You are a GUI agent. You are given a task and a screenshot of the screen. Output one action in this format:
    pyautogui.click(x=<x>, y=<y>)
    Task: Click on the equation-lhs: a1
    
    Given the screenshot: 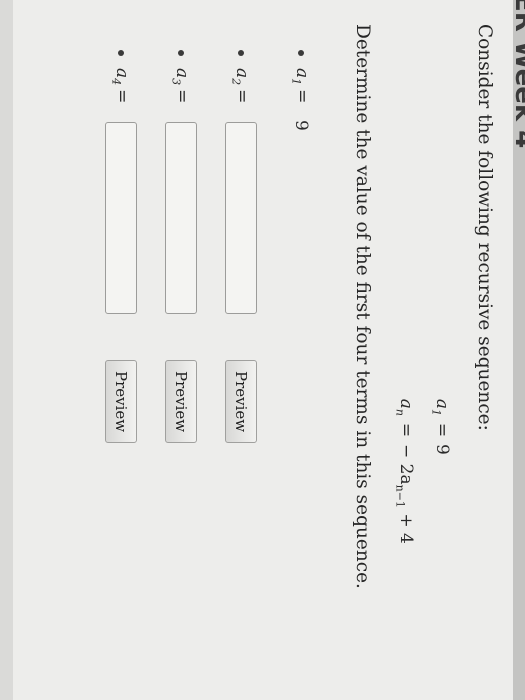 What is the action you would take?
    pyautogui.click(x=440, y=407)
    